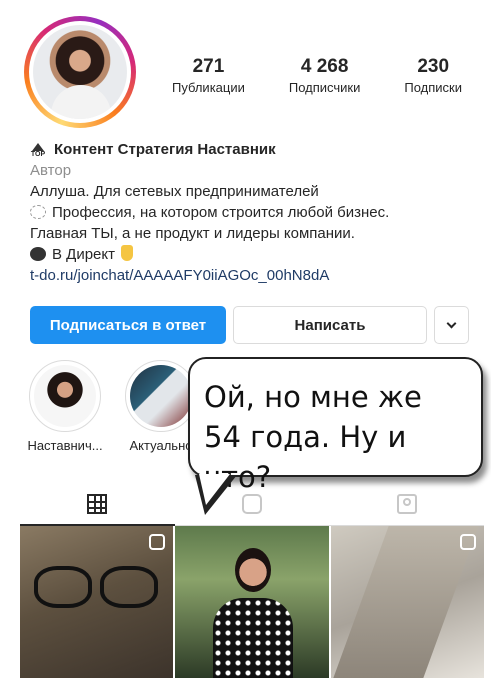  What do you see at coordinates (250, 254) in the screenshot?
I see `bio-line-4: В Директ` at bounding box center [250, 254].